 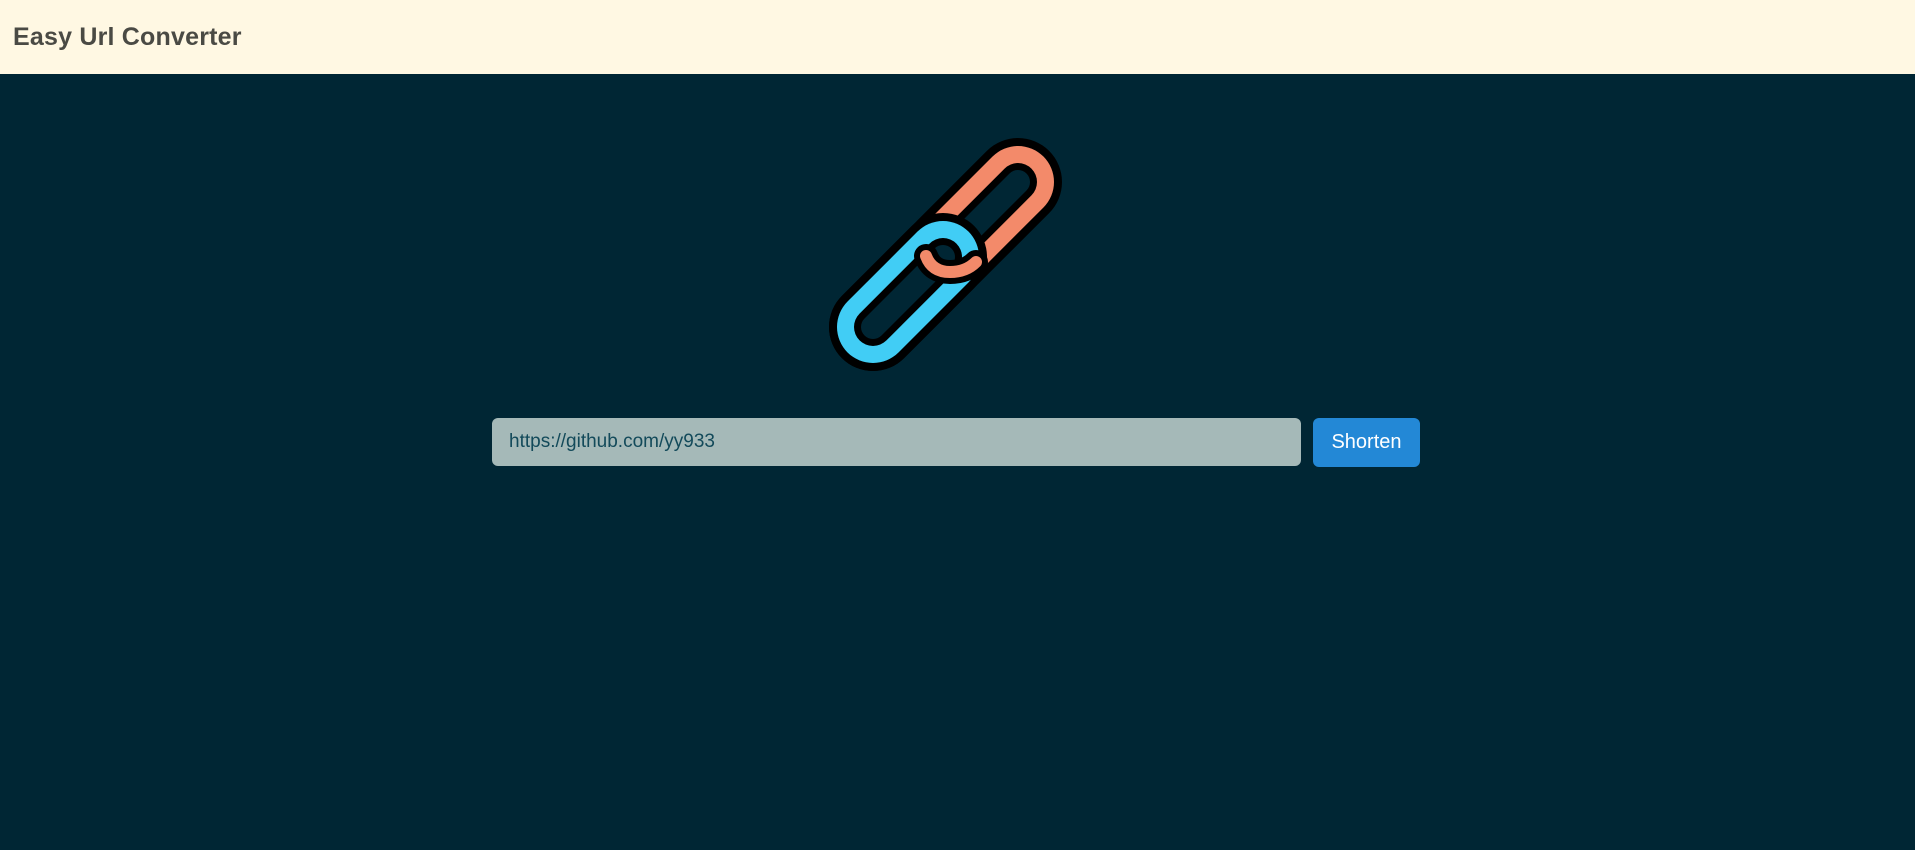 I want to click on chain-link-icon, so click(x=945, y=254).